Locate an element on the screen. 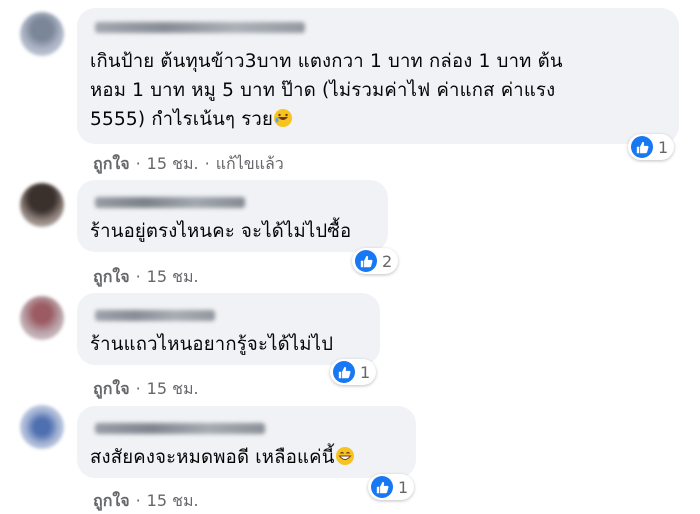 Image resolution: width=700 pixels, height=514 pixels. comment-text: สงสัยคงจะหมดพอดี เหลือแค่นี้ is located at coordinates (252, 459).